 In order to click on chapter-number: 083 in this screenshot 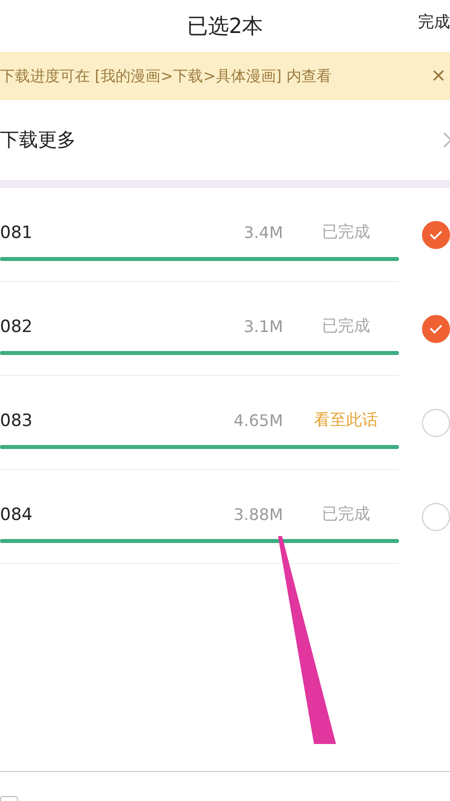, I will do `click(17, 420)`.